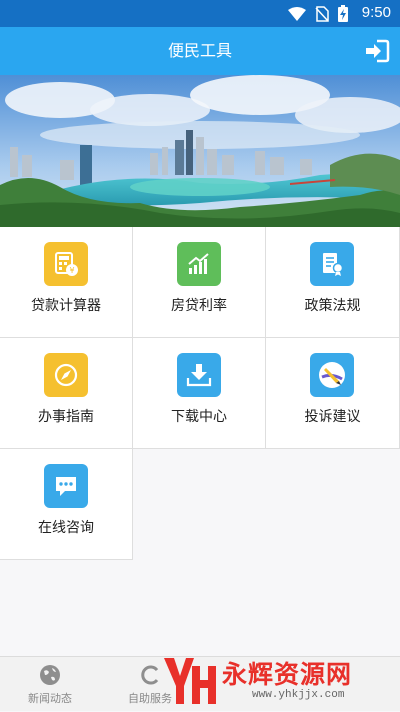 This screenshot has width=400, height=712. I want to click on tool-complaints-suggestions: 投诉建议, so click(333, 393).